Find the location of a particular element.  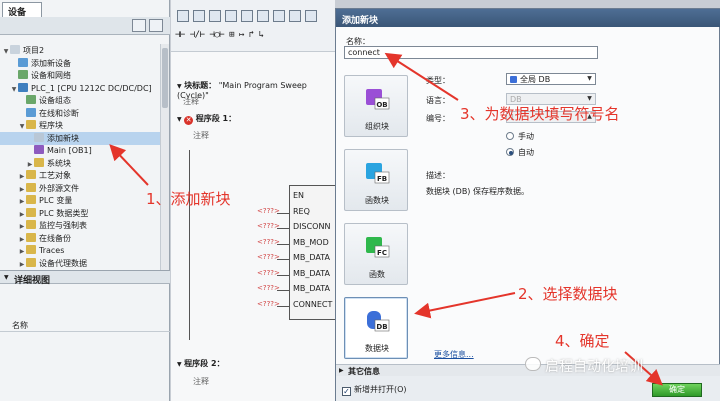

tree-item: ▶ 监控与强制表 is located at coordinates (80, 225).